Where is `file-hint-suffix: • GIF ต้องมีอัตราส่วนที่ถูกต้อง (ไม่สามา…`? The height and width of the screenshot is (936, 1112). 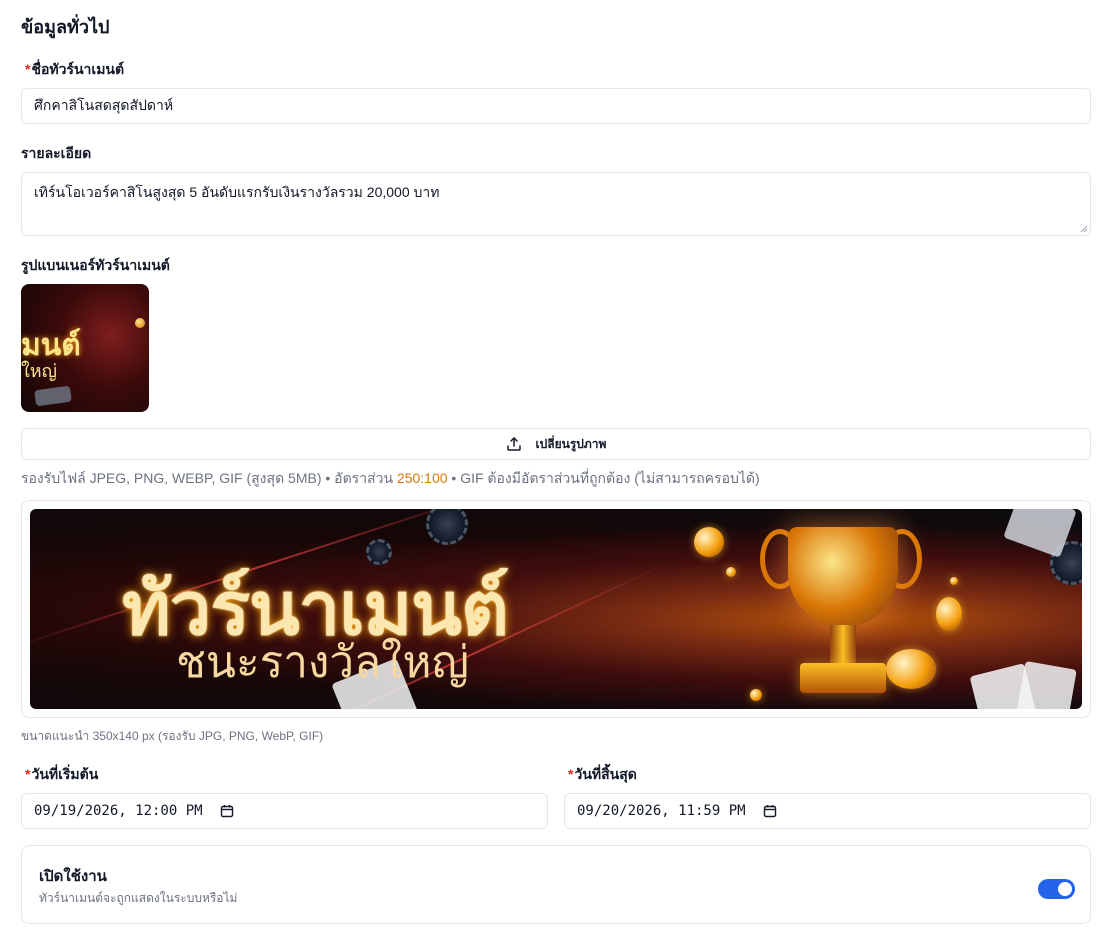 file-hint-suffix: • GIF ต้องมีอัตราส่วนที่ถูกต้อง (ไม่สามา… is located at coordinates (603, 478).